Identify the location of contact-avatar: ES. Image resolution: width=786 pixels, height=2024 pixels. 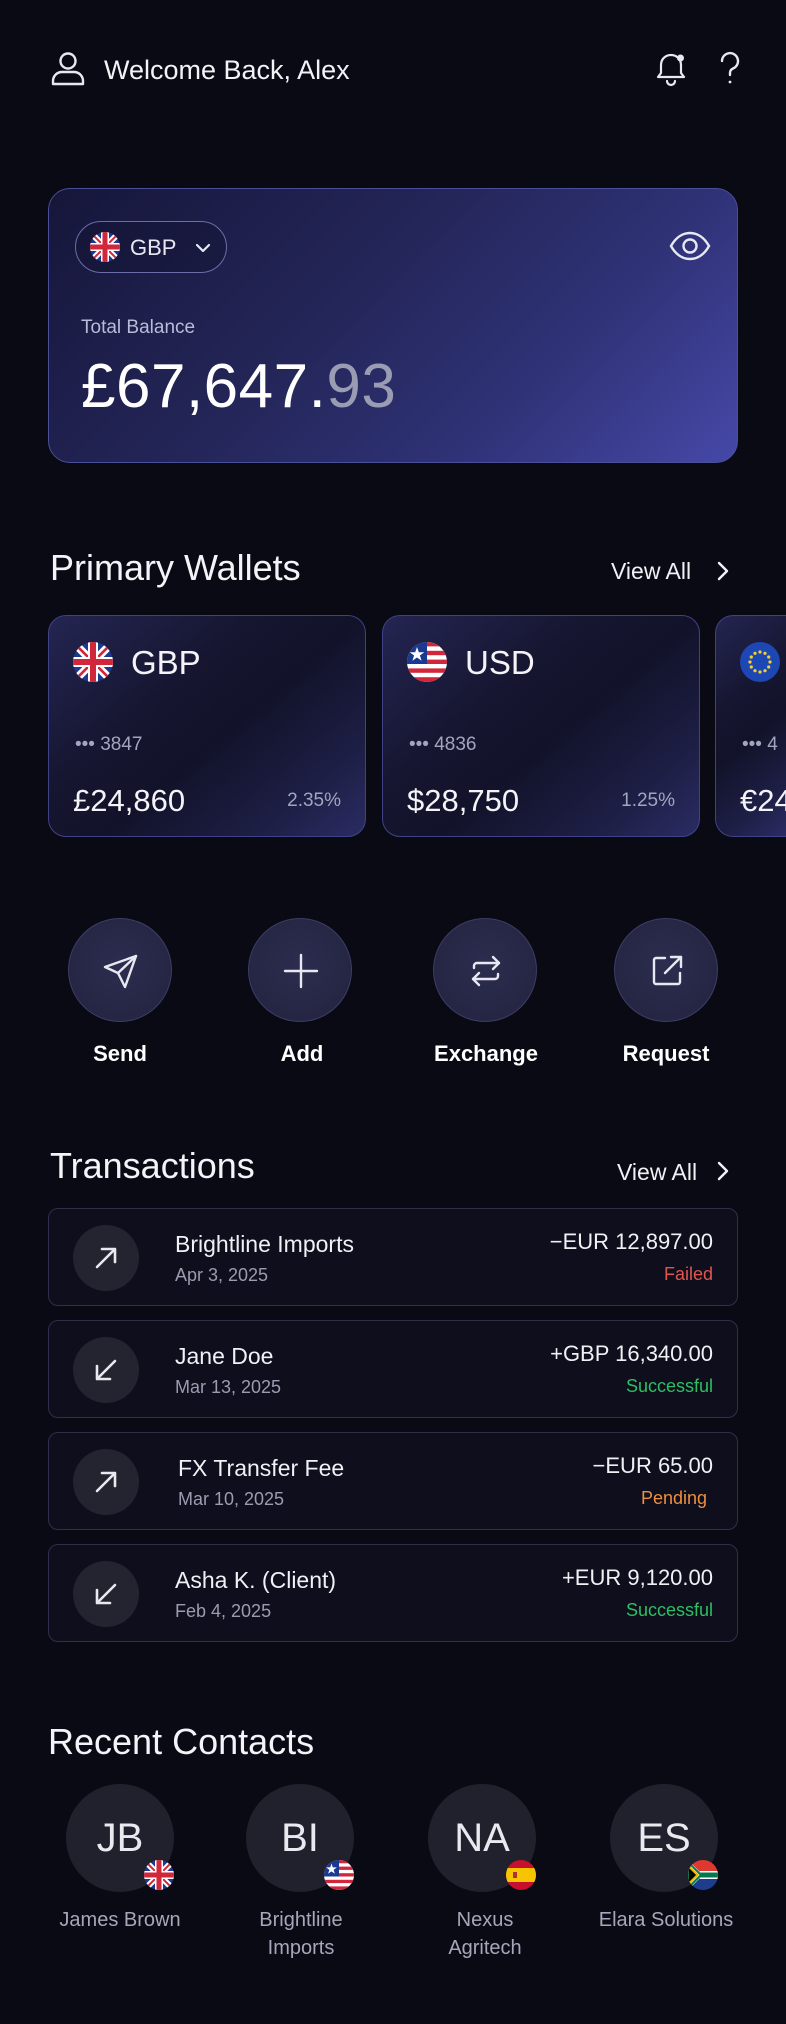
(664, 1838).